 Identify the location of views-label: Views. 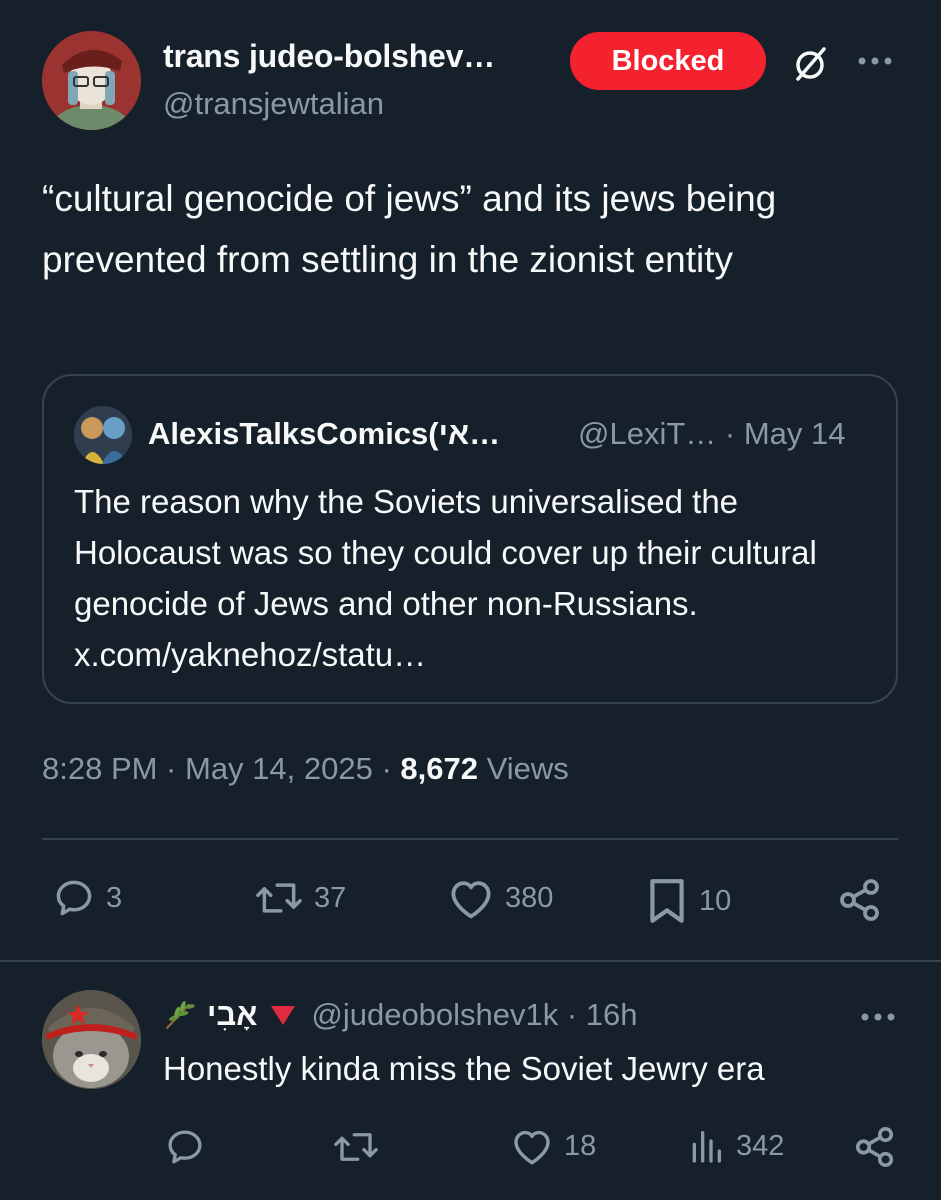
(523, 768).